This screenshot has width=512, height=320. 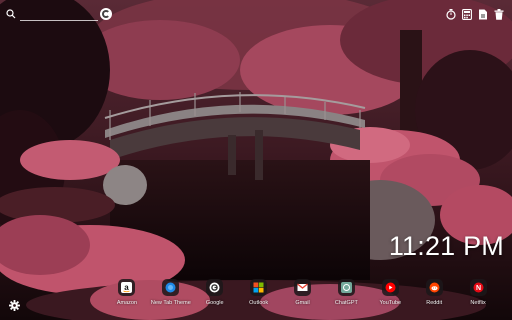 I want to click on svg-text: N, so click(x=478, y=288).